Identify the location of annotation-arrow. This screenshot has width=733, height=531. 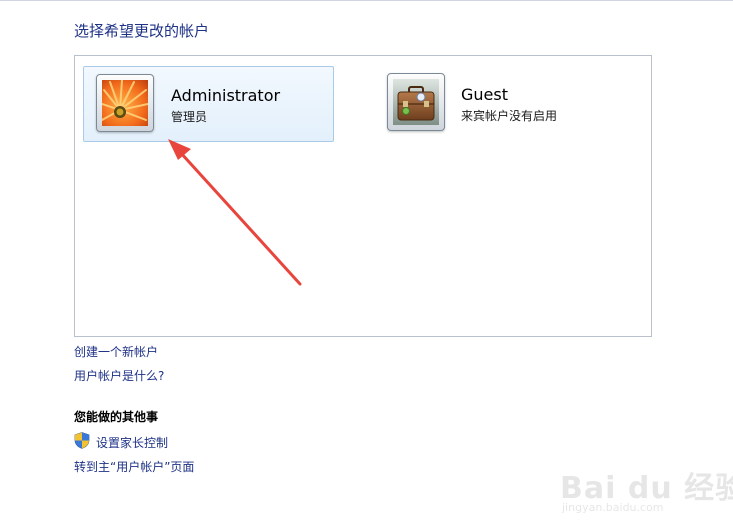
(235, 212).